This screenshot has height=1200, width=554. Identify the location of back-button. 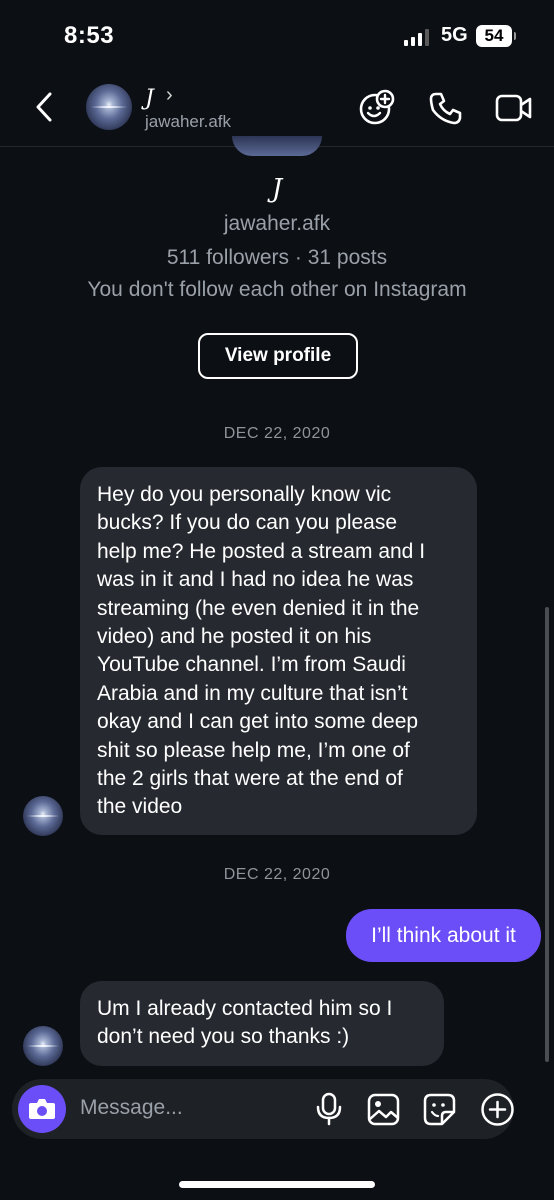
(46, 107).